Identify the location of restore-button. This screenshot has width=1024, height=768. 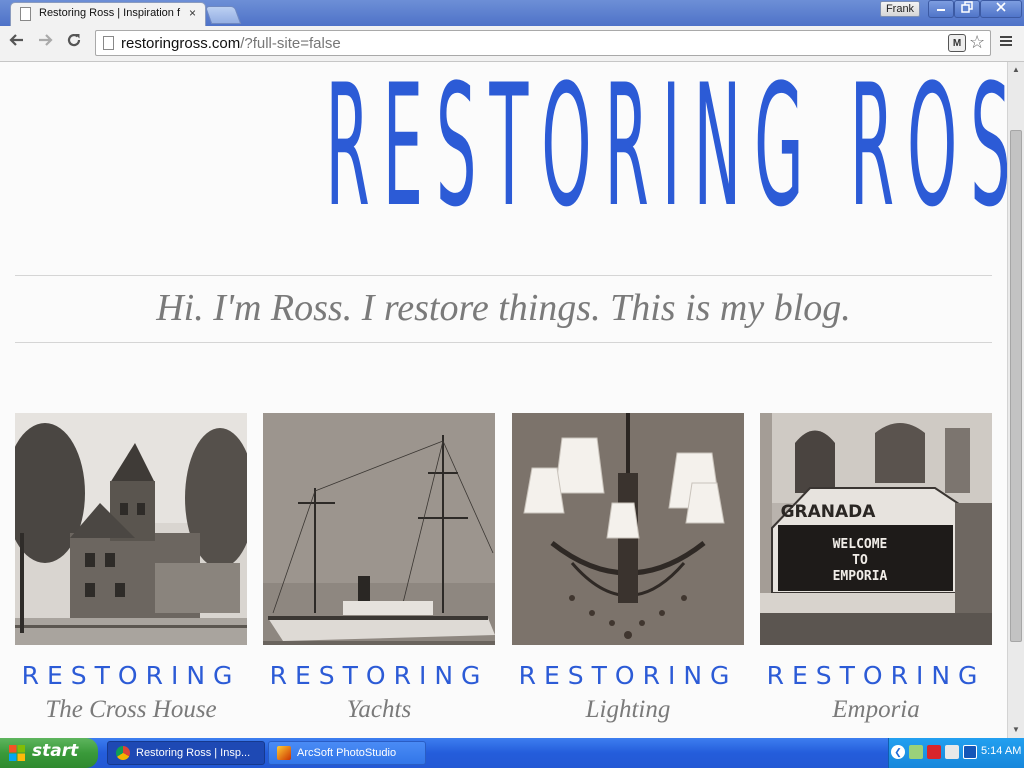
(967, 9).